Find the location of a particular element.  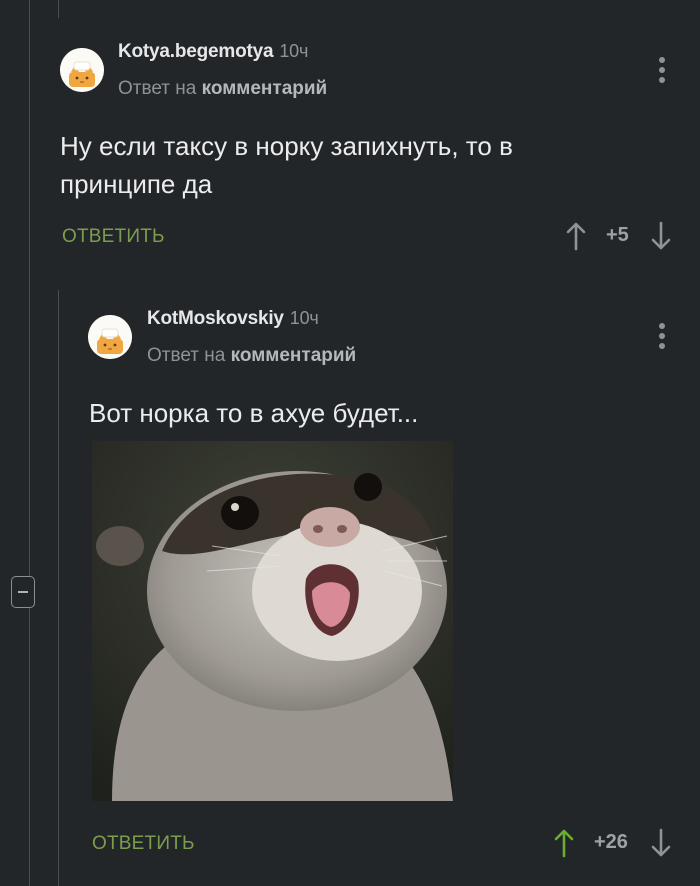

thread-line-outer-lower is located at coordinates (29, 747).